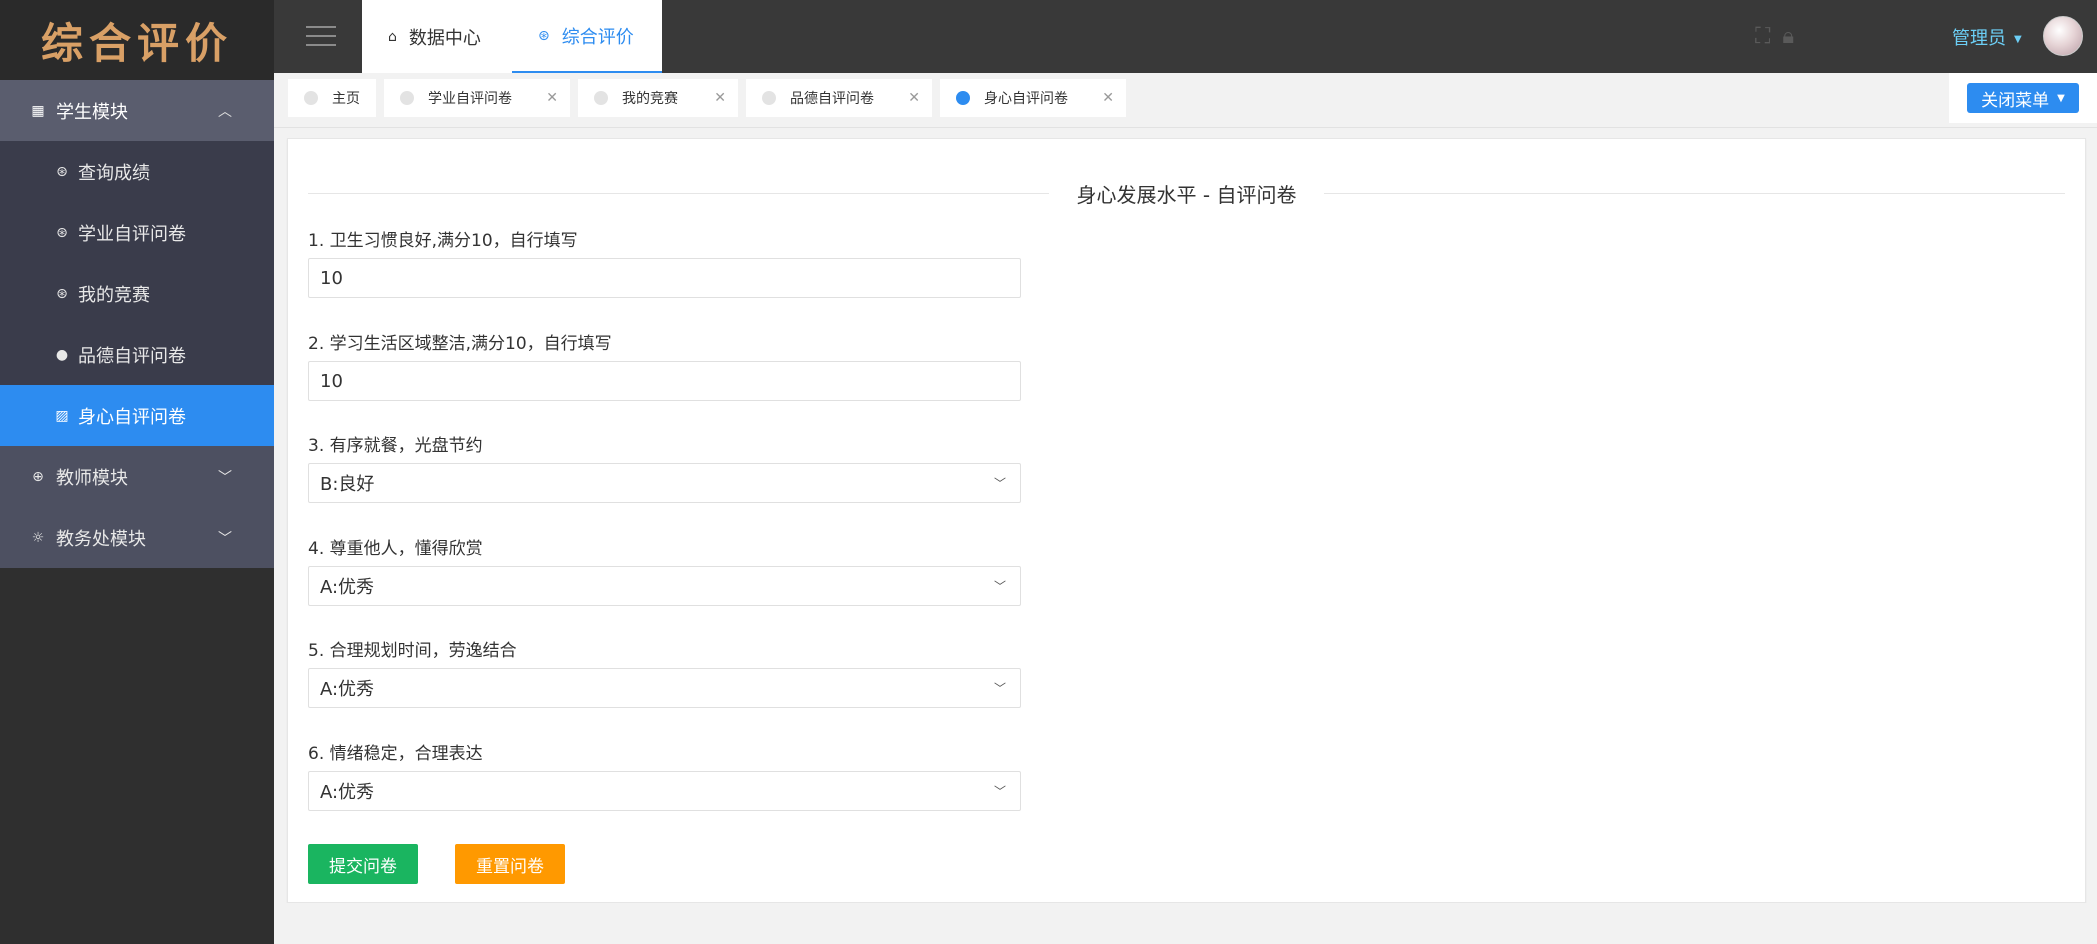  What do you see at coordinates (38, 537) in the screenshot?
I see `bulb-icon: ☼` at bounding box center [38, 537].